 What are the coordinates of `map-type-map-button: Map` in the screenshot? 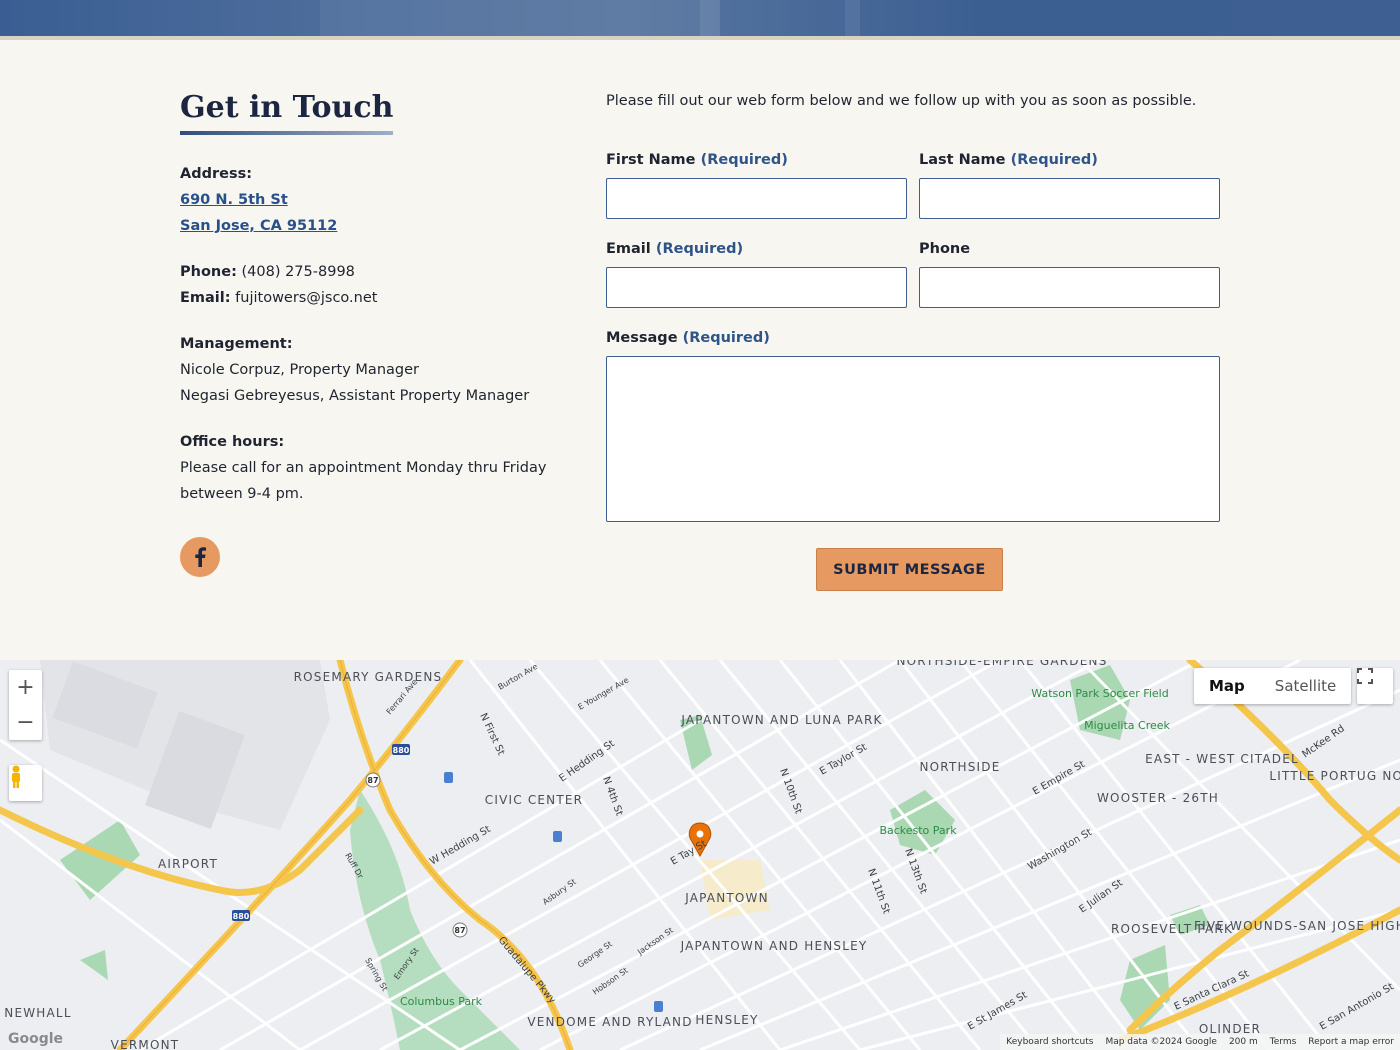 It's located at (1227, 686).